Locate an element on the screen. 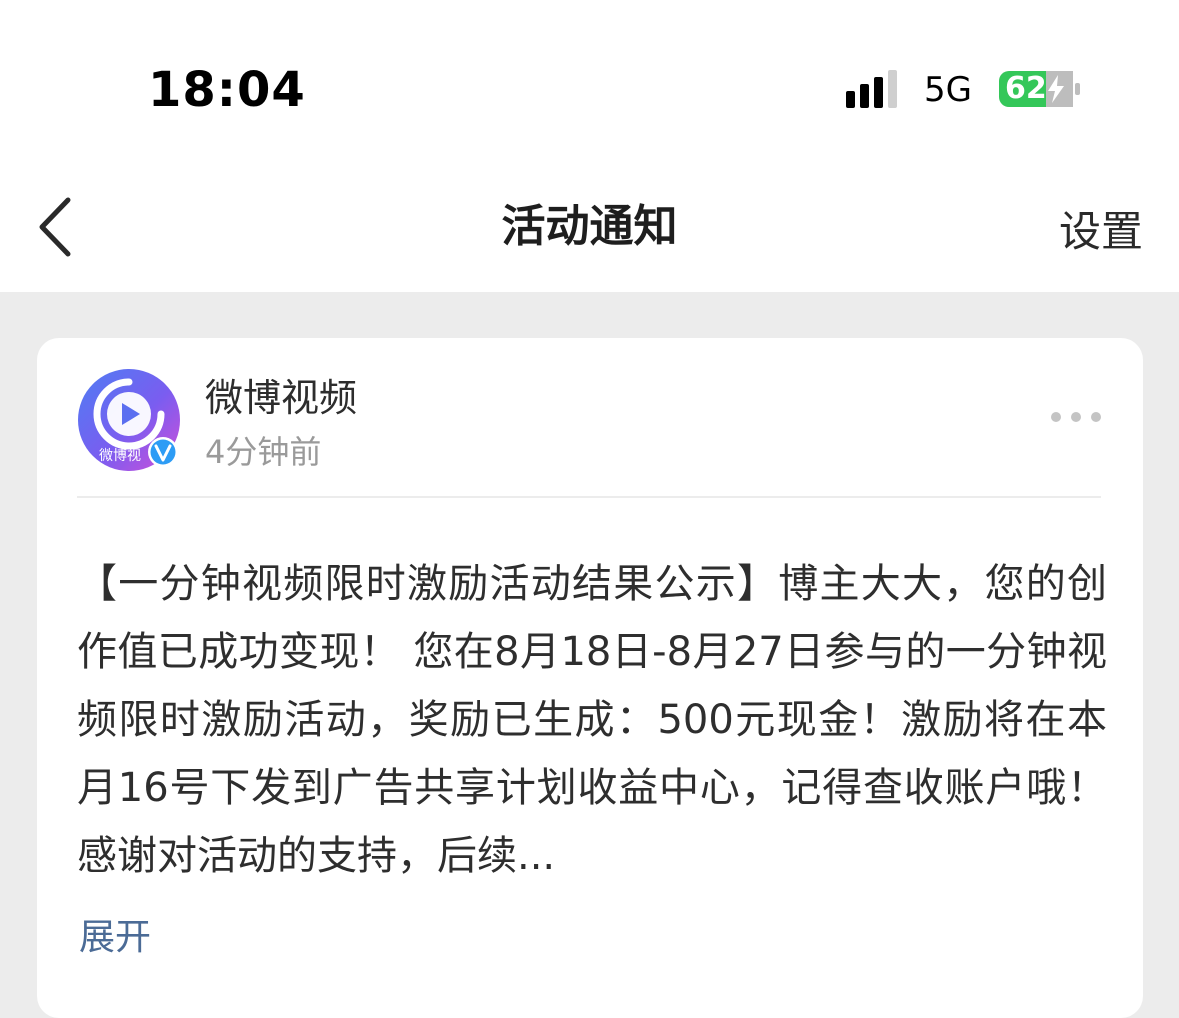 The image size is (1179, 1018). page-title: 活动通知 is located at coordinates (589, 226).